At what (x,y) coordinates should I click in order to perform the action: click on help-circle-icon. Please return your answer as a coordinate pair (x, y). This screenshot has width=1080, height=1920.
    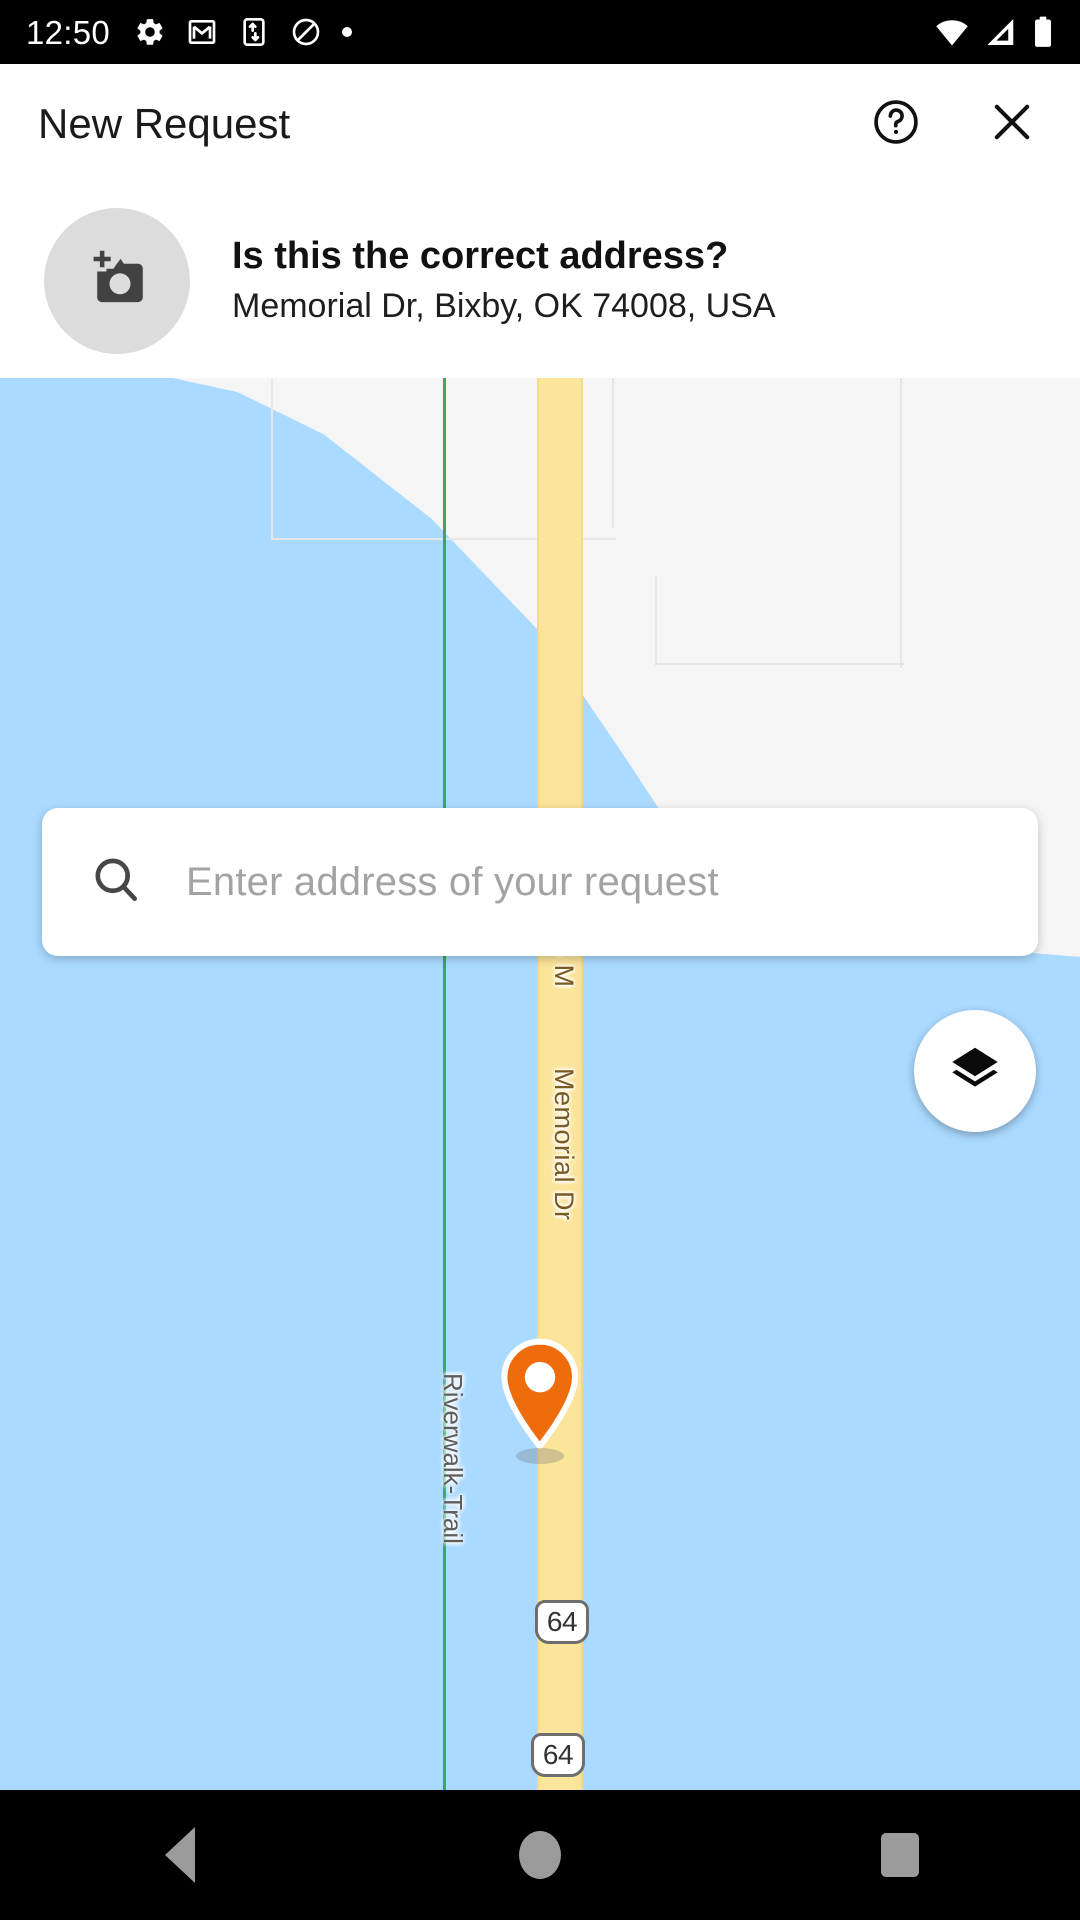
    Looking at the image, I should click on (896, 124).